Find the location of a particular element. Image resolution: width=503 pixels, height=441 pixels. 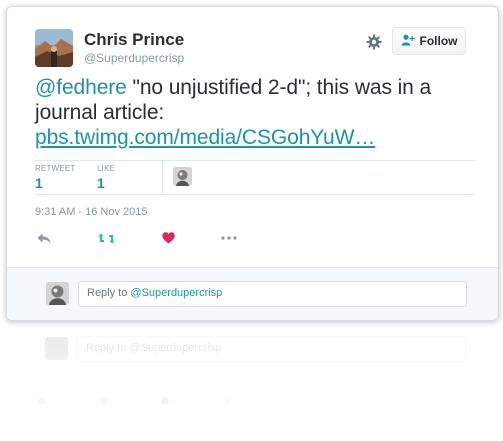

reply-arrow-icon is located at coordinates (44, 238).